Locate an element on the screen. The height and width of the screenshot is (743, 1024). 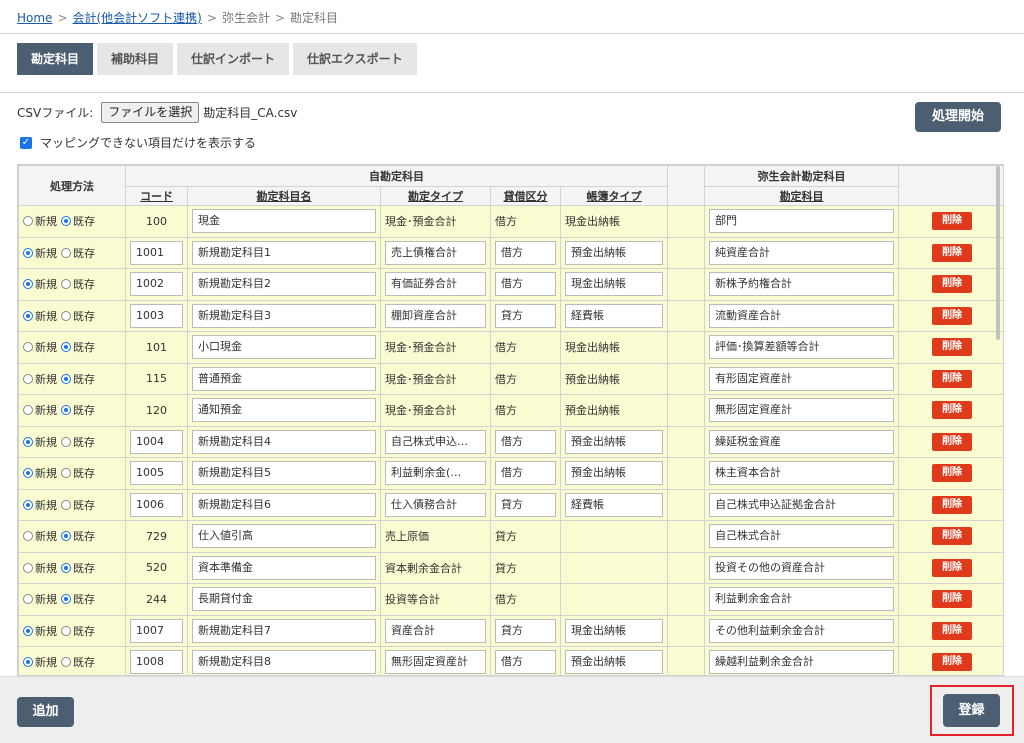
header-side: 貸借区分 is located at coordinates (525, 196).